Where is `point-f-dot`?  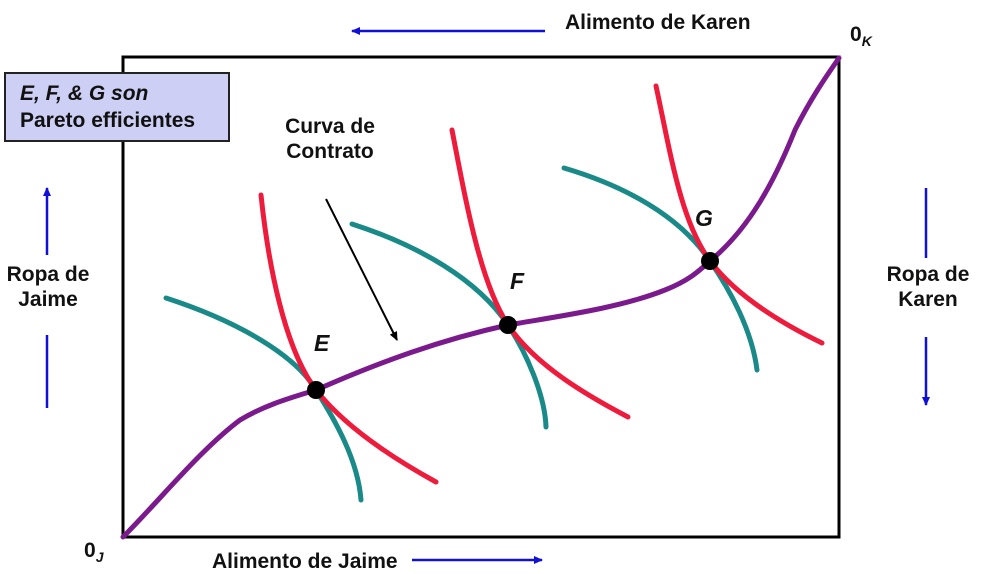 point-f-dot is located at coordinates (508, 325).